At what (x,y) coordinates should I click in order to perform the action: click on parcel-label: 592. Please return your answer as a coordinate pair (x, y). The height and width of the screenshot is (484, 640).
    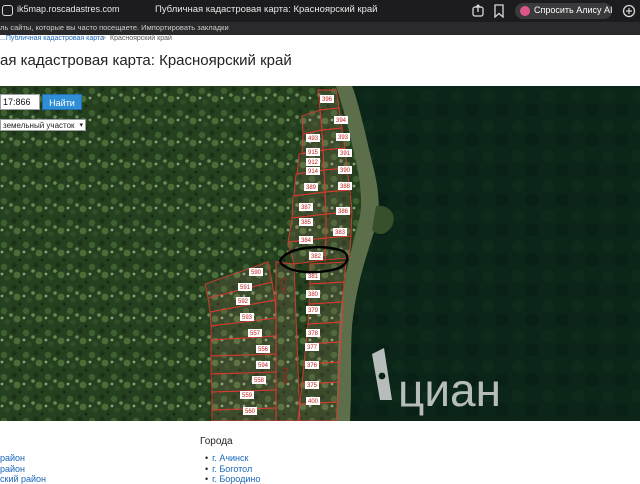
    Looking at the image, I should click on (243, 301).